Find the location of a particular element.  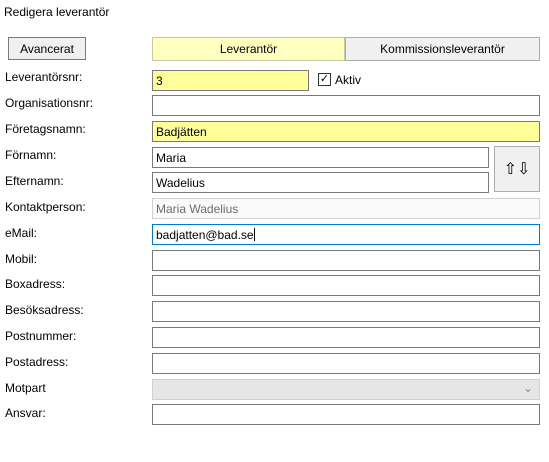

chevron-down-icon: ⌄ is located at coordinates (528, 388).